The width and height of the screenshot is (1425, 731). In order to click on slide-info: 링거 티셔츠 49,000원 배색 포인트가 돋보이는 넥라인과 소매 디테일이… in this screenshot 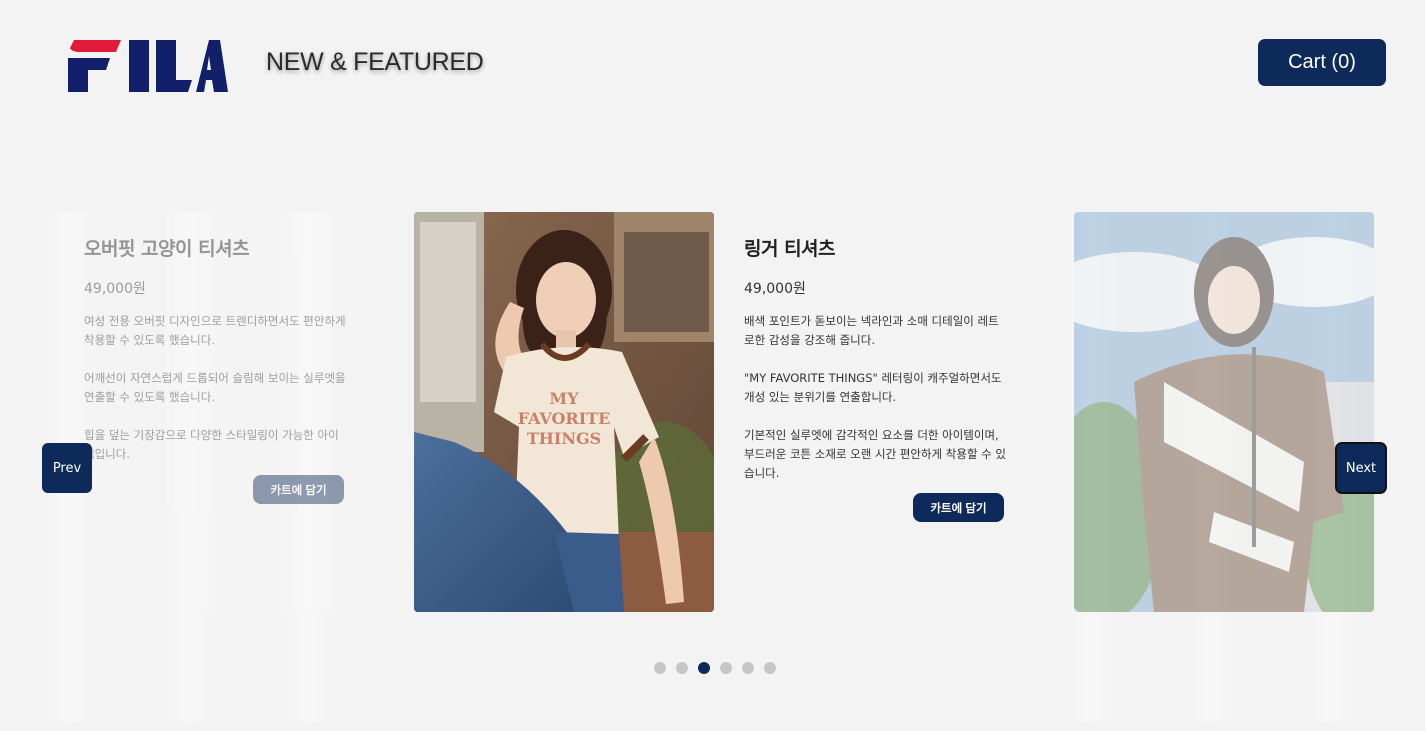, I will do `click(860, 412)`.